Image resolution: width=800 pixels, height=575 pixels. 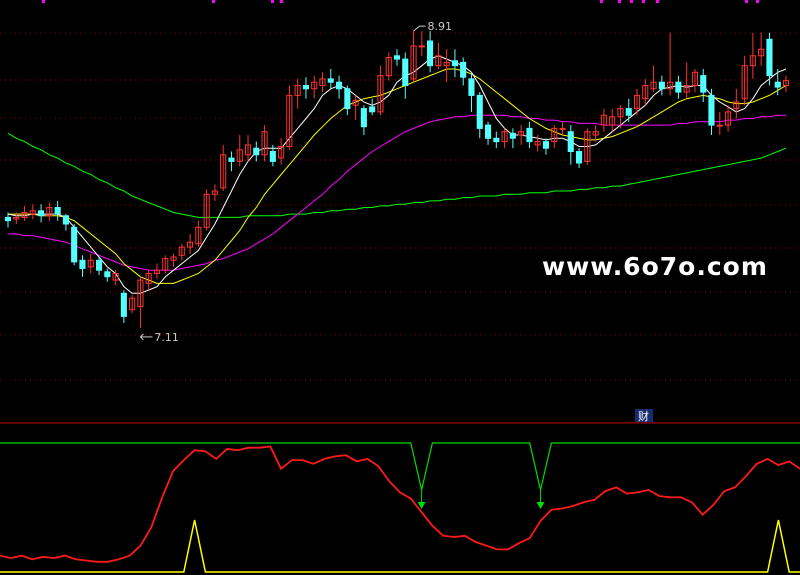 What do you see at coordinates (432, 26) in the screenshot?
I see `high-marker: 8.91` at bounding box center [432, 26].